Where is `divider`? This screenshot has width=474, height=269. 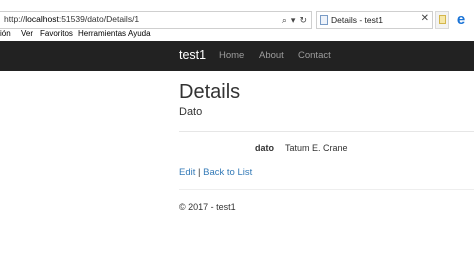
divider is located at coordinates (326, 131).